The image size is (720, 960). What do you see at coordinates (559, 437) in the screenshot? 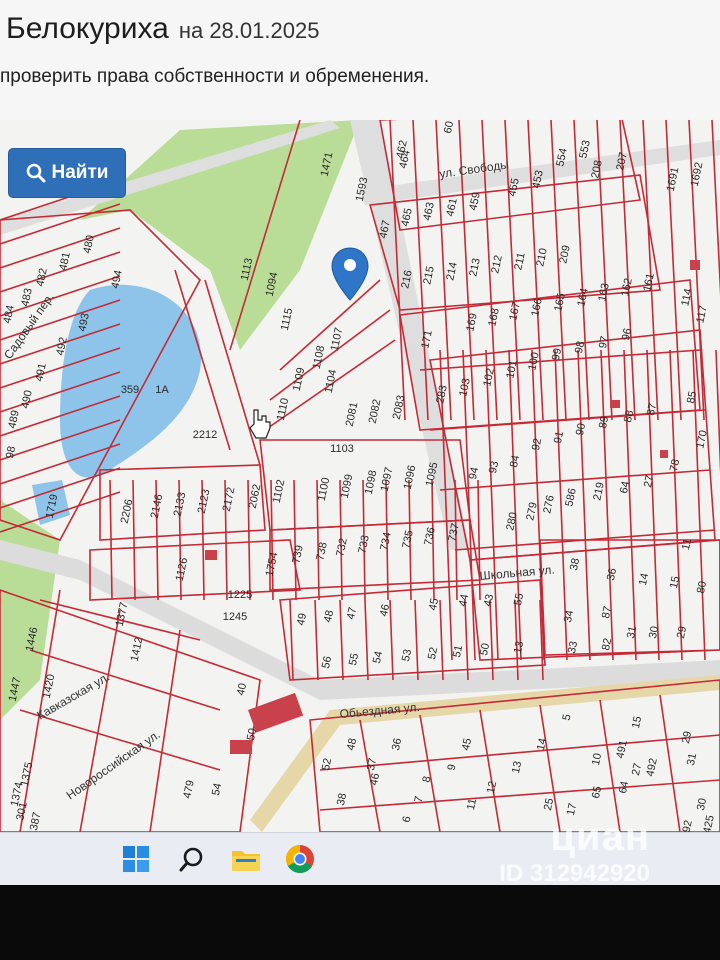
I see `parcel-label: 91` at bounding box center [559, 437].